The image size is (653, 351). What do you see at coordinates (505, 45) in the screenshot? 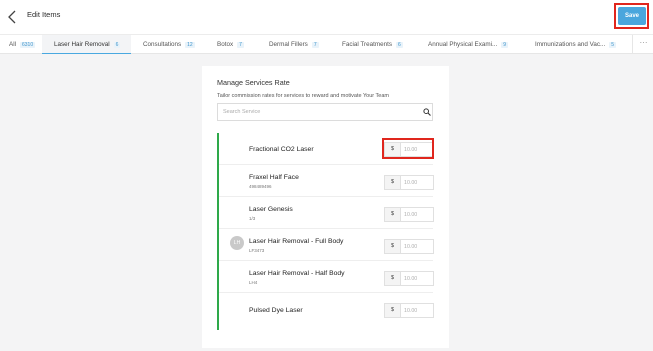
I see `tab-count: 9` at bounding box center [505, 45].